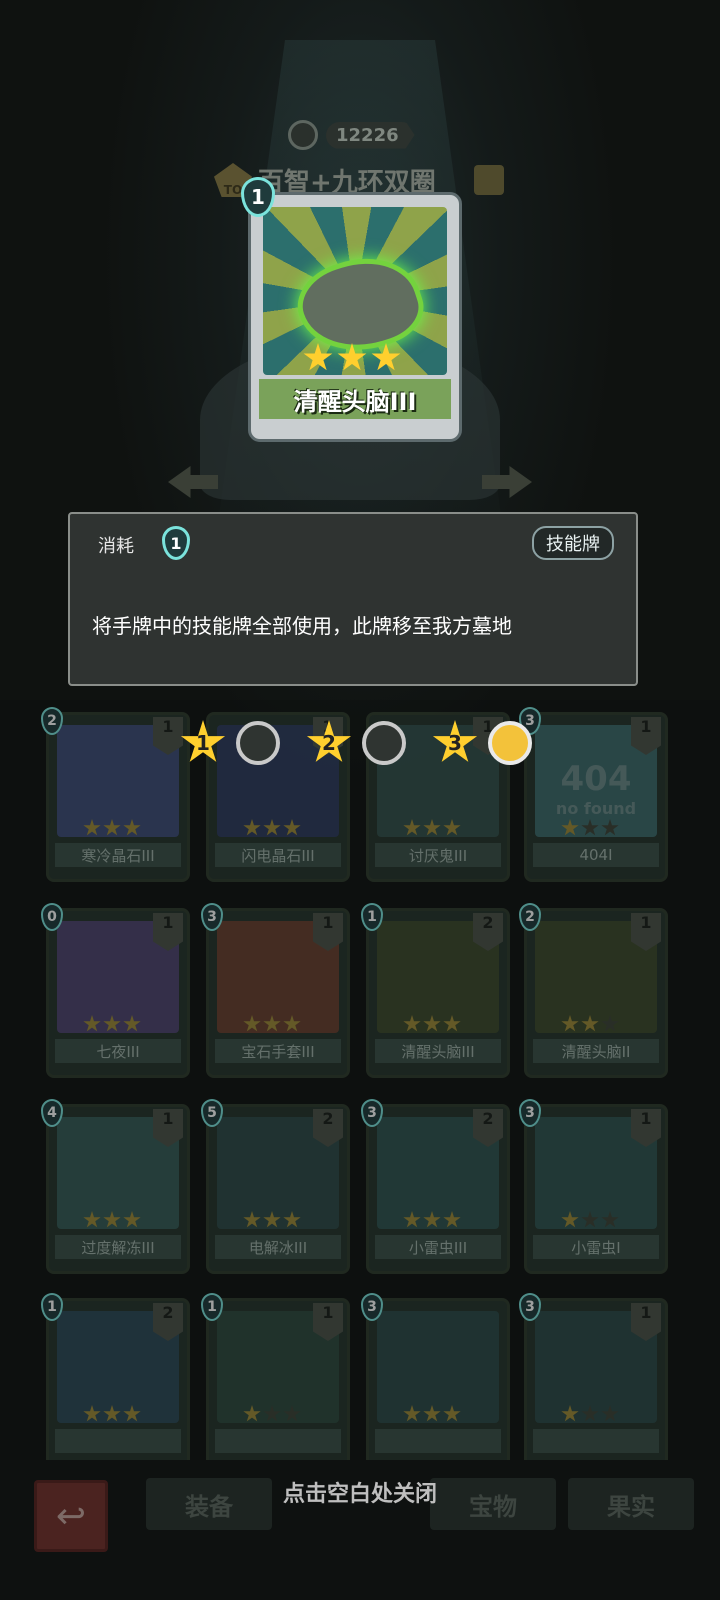  Describe the element at coordinates (115, 794) in the screenshot. I see `deck-card: 寒冷晶石III 2 1` at that location.